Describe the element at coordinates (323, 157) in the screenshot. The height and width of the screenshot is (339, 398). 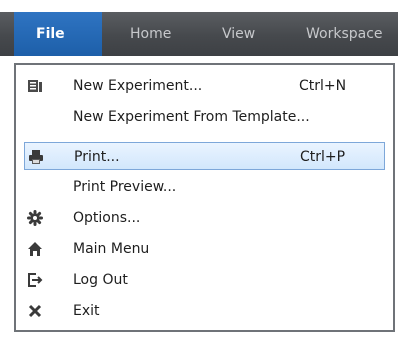
I see `shortcut-hint: Ctrl+P` at that location.